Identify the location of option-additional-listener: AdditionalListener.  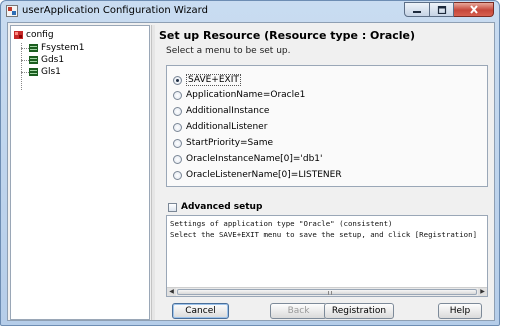
(220, 127).